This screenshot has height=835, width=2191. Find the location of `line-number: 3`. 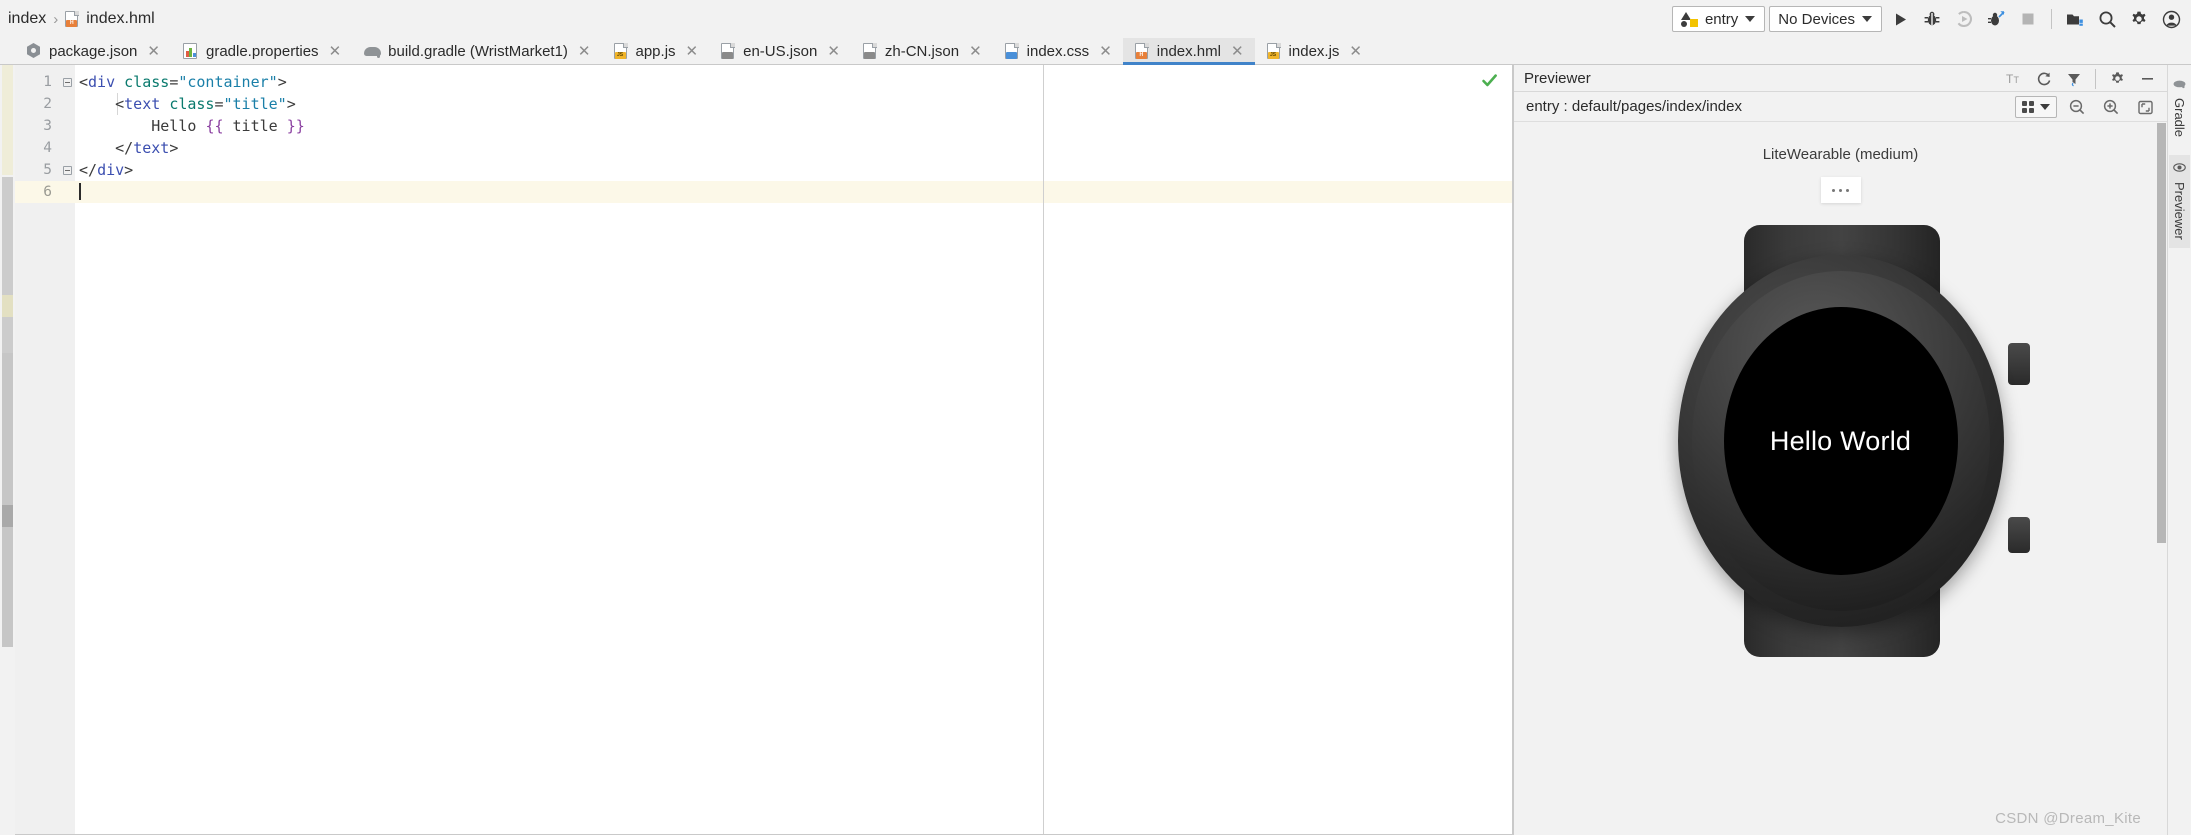

line-number: 3 is located at coordinates (47, 126).